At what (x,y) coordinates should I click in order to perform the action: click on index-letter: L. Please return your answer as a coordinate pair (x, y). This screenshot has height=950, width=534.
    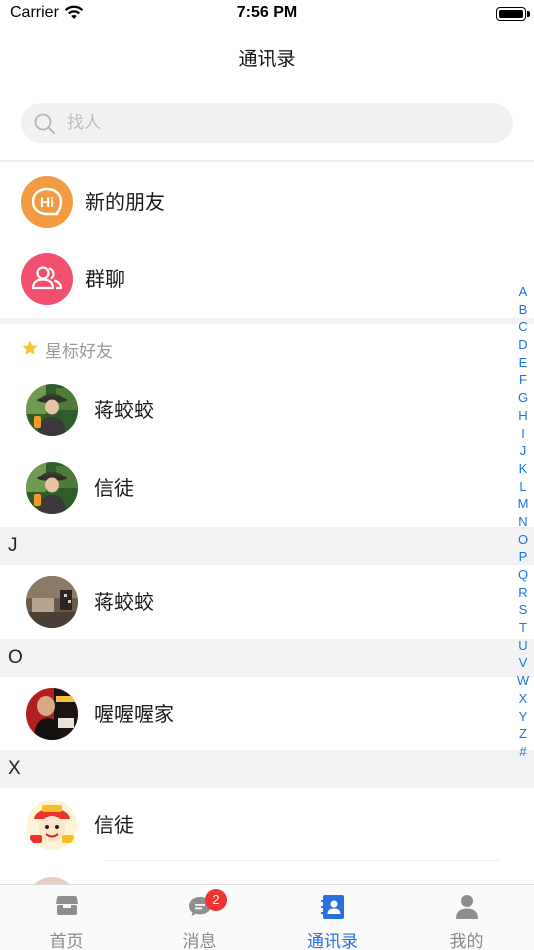
    Looking at the image, I should click on (523, 487).